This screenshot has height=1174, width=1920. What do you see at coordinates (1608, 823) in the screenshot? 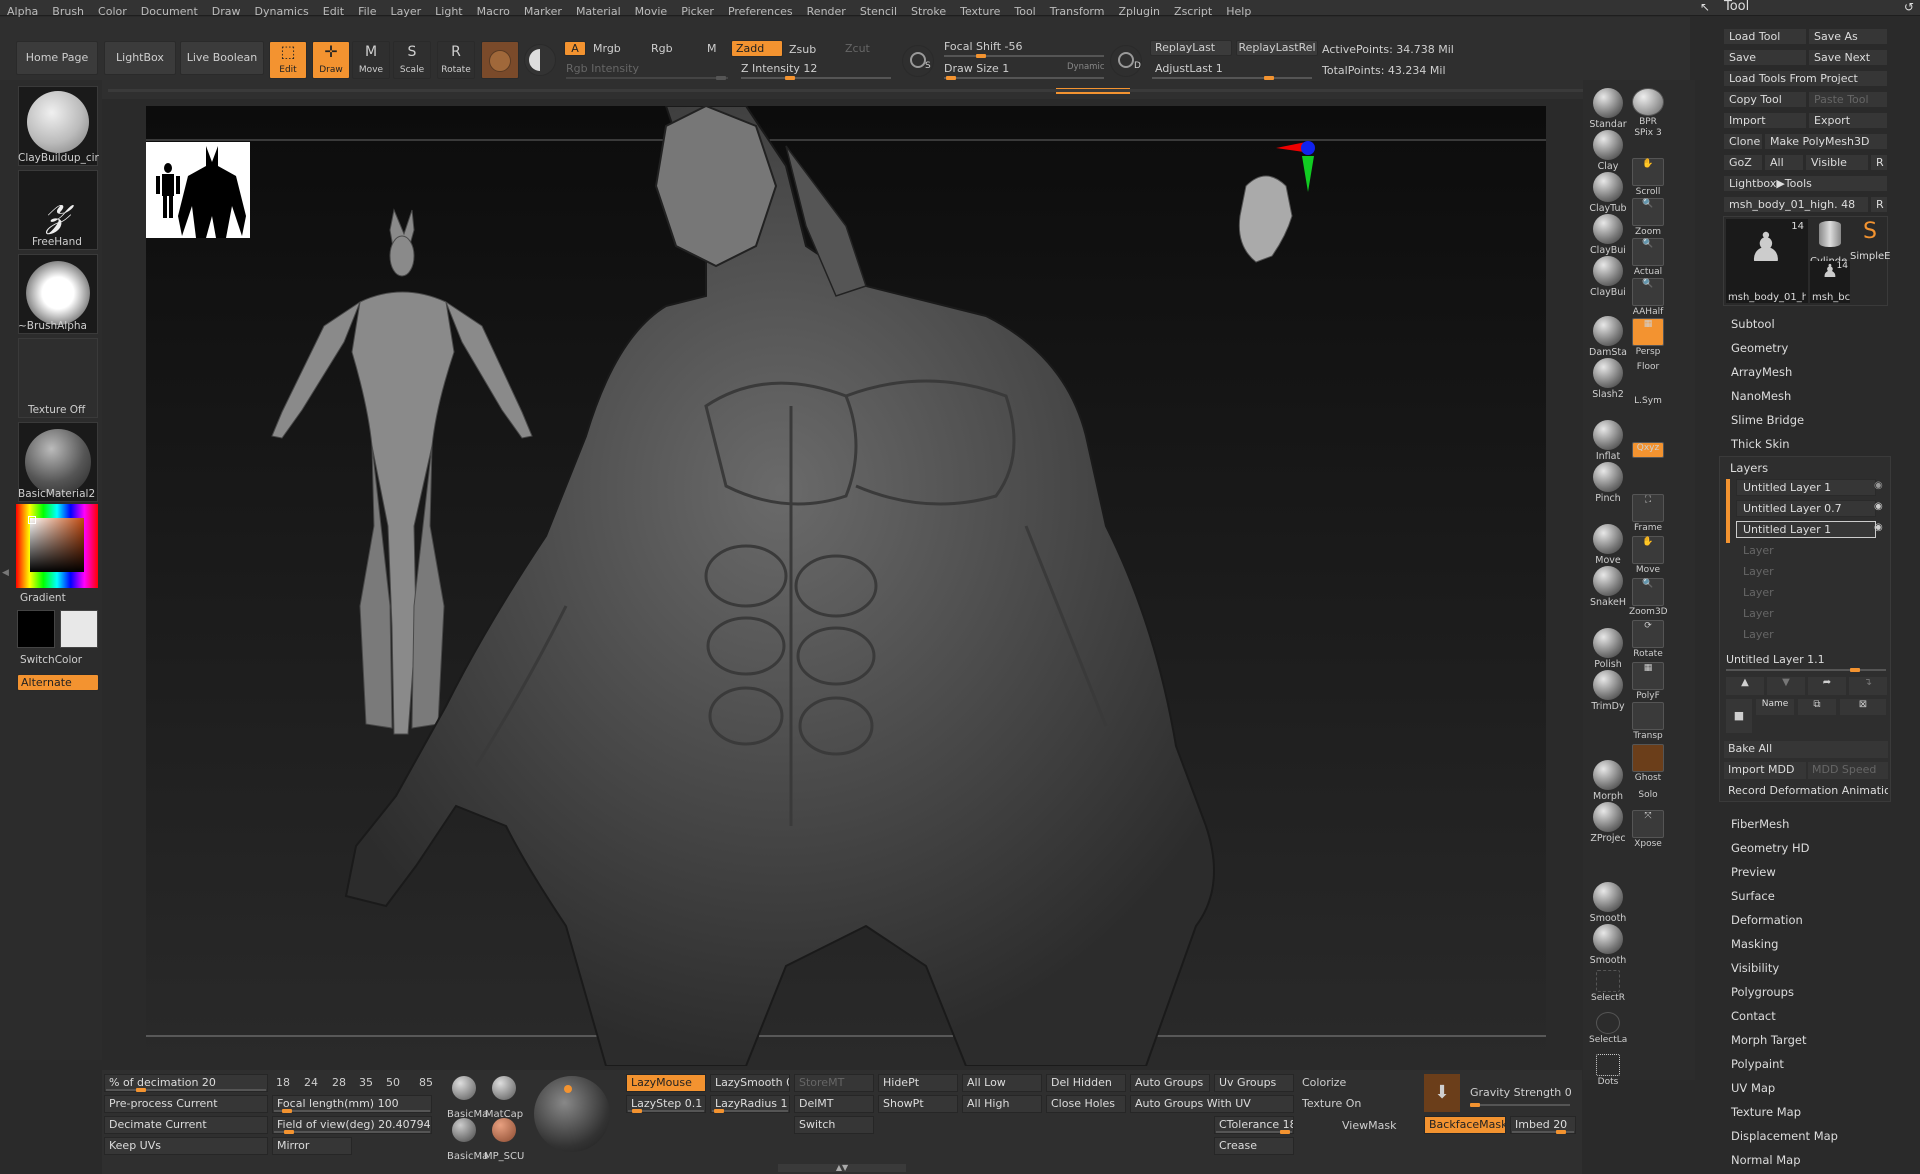
I see `brush-zproject: ZProjec` at bounding box center [1608, 823].